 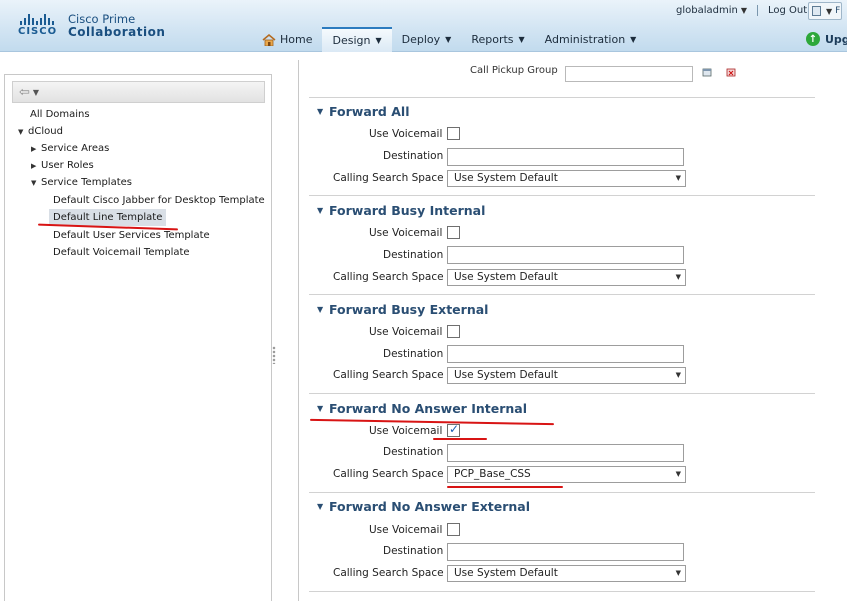 I want to click on cisco-logo: CISCO, so click(x=39, y=26).